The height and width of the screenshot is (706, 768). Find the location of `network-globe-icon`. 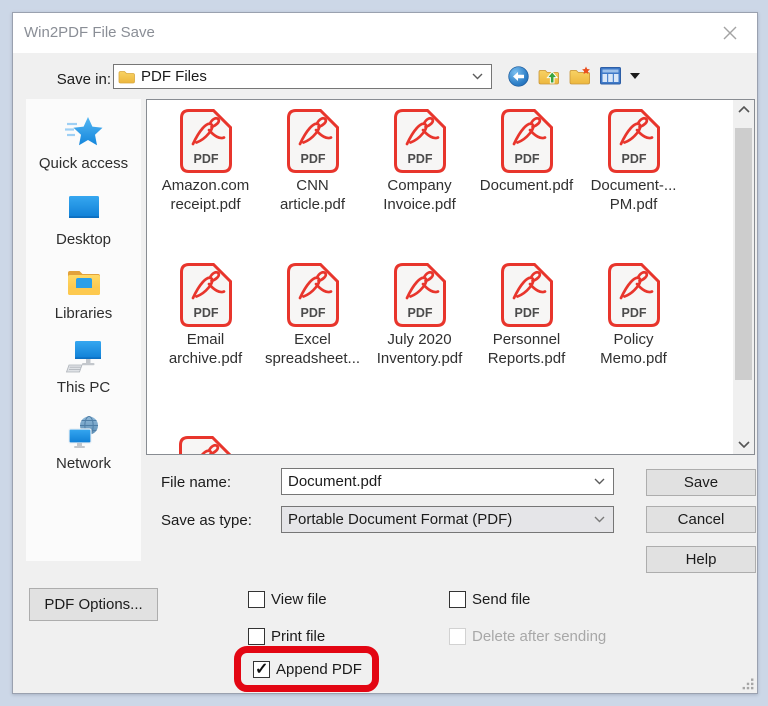

network-globe-icon is located at coordinates (84, 432).